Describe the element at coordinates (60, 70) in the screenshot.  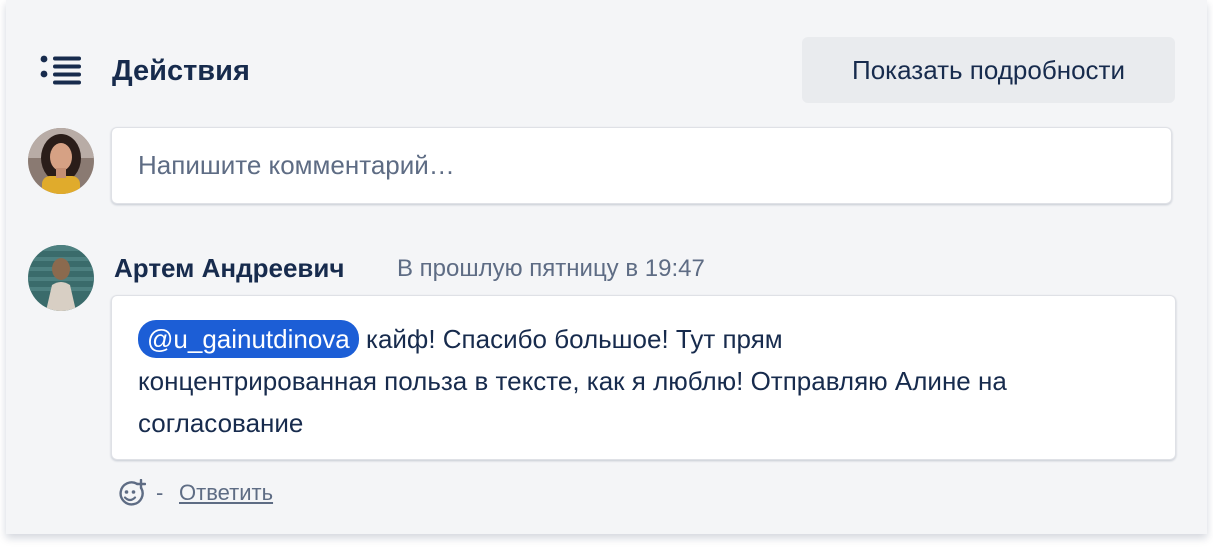
I see `list-icon` at that location.